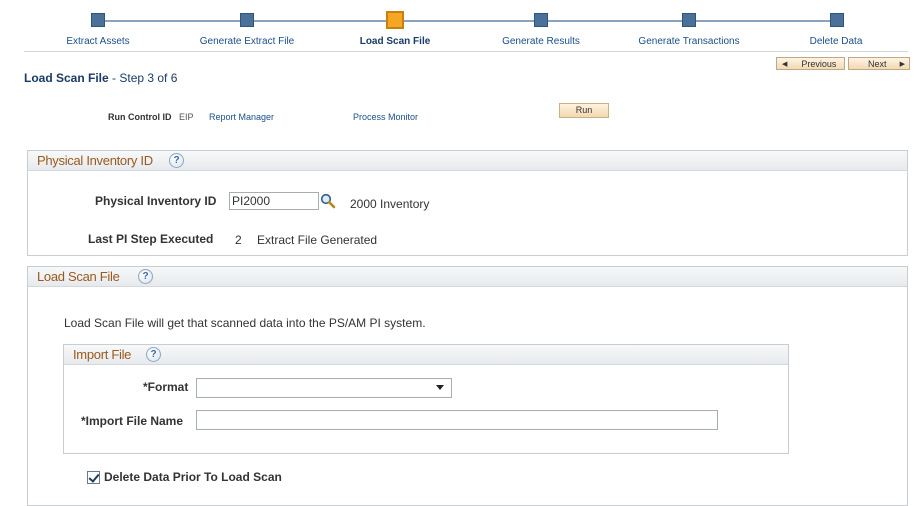 The width and height of the screenshot is (918, 506). I want to click on train-step-label-extract-assets: Extract Assets, so click(97, 41).